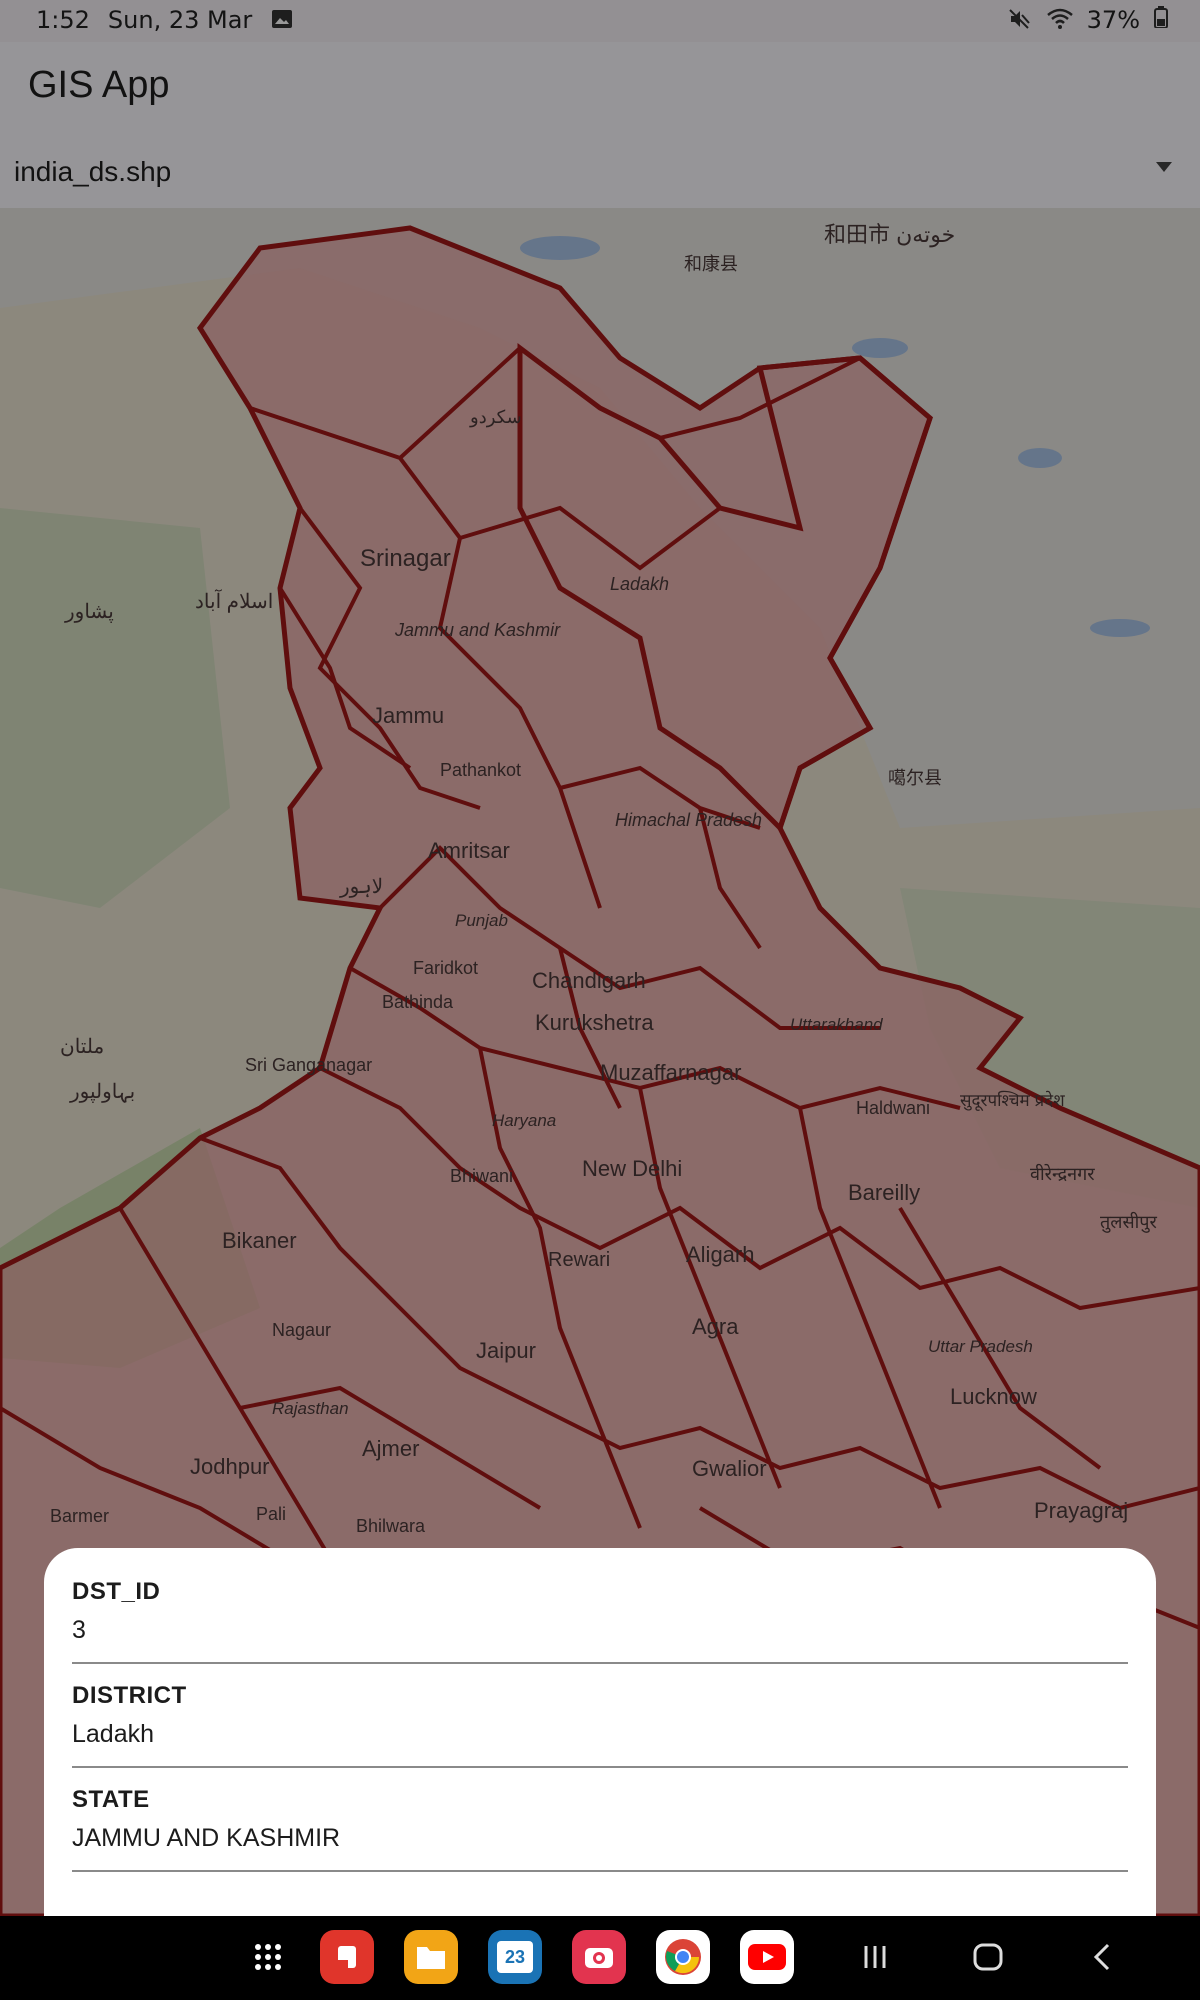  I want to click on attribute-value: JAMMU AND KASHMIR, so click(206, 1838).